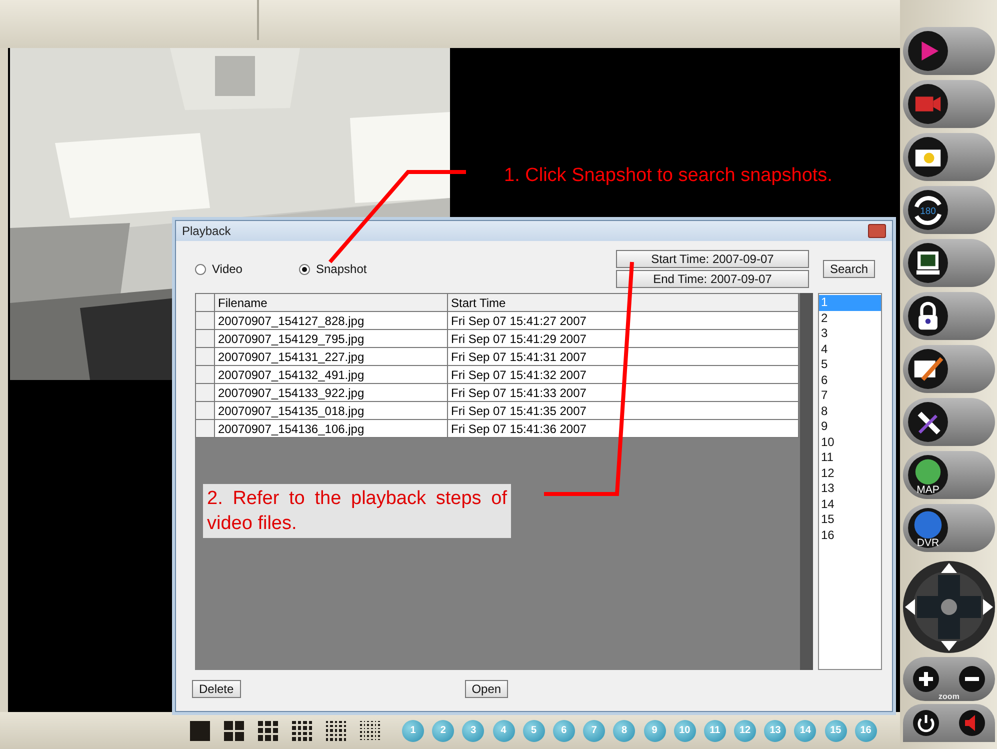 The height and width of the screenshot is (749, 997). Describe the element at coordinates (972, 679) in the screenshot. I see `zoom-out-icon` at that location.